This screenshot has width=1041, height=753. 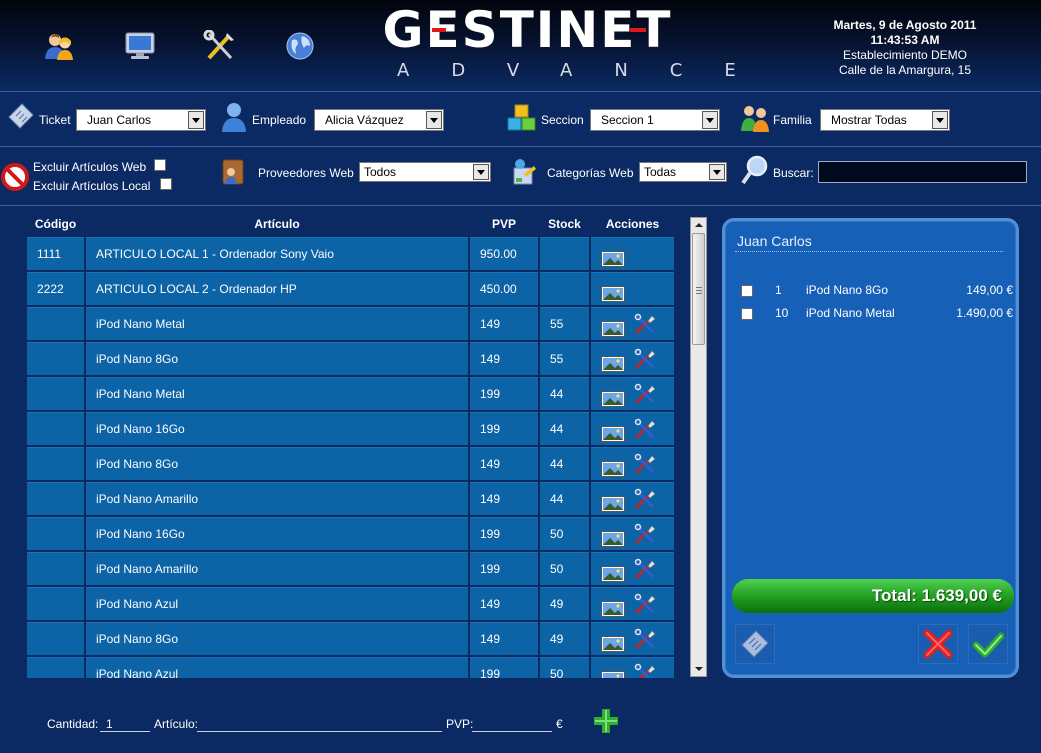 I want to click on table-row: iPod Nano 8Go 149 49, so click(x=350, y=639).